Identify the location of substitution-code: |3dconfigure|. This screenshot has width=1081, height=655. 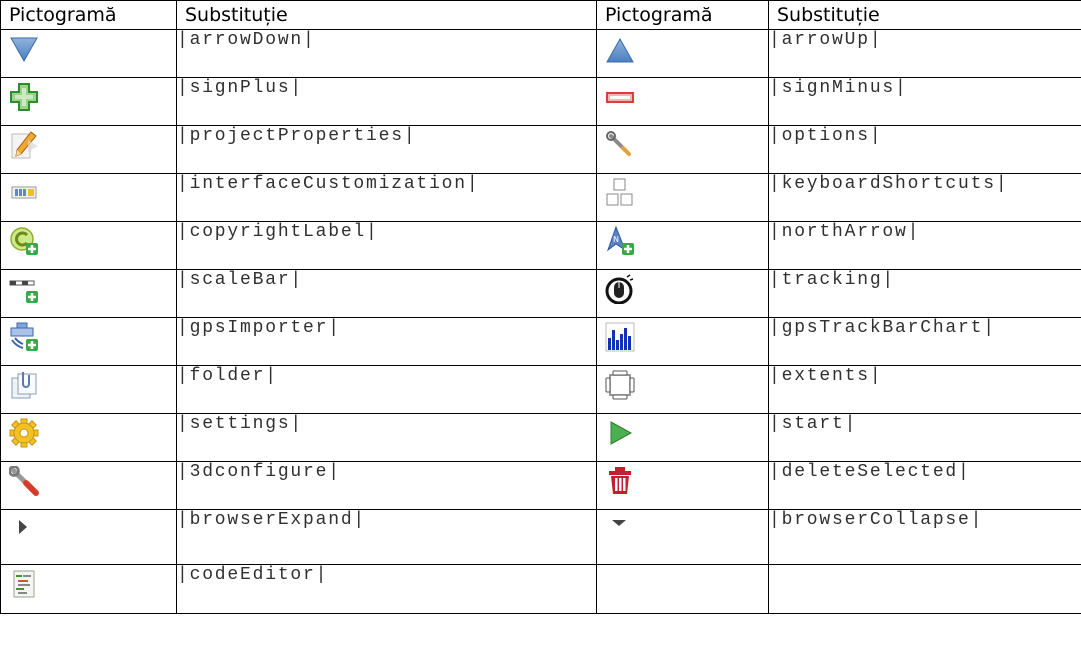
(386, 485).